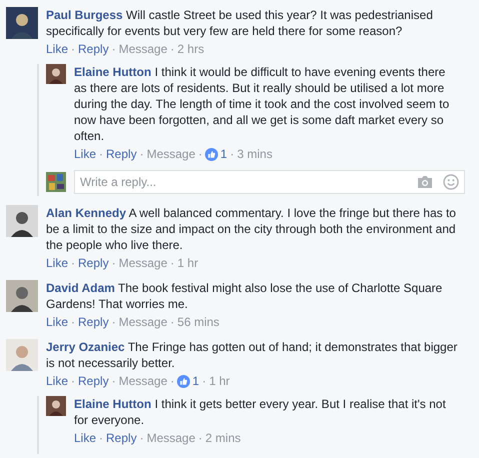  Describe the element at coordinates (84, 15) in the screenshot. I see `author-link: Paul Burgess` at that location.